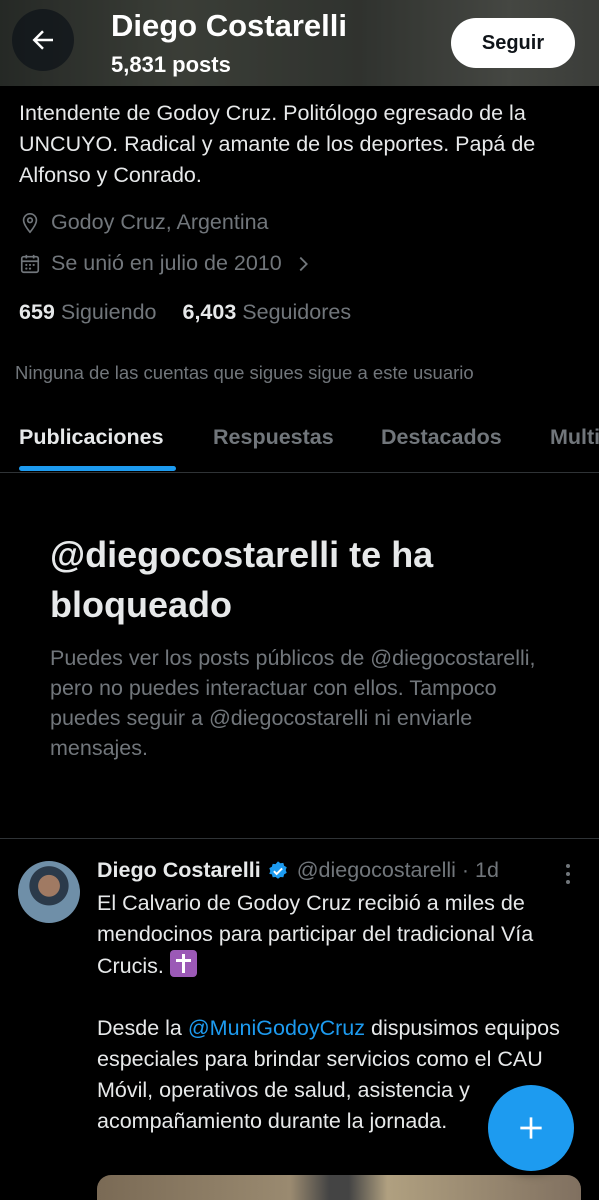 The width and height of the screenshot is (599, 1200). What do you see at coordinates (568, 874) in the screenshot?
I see `more-options-icon` at bounding box center [568, 874].